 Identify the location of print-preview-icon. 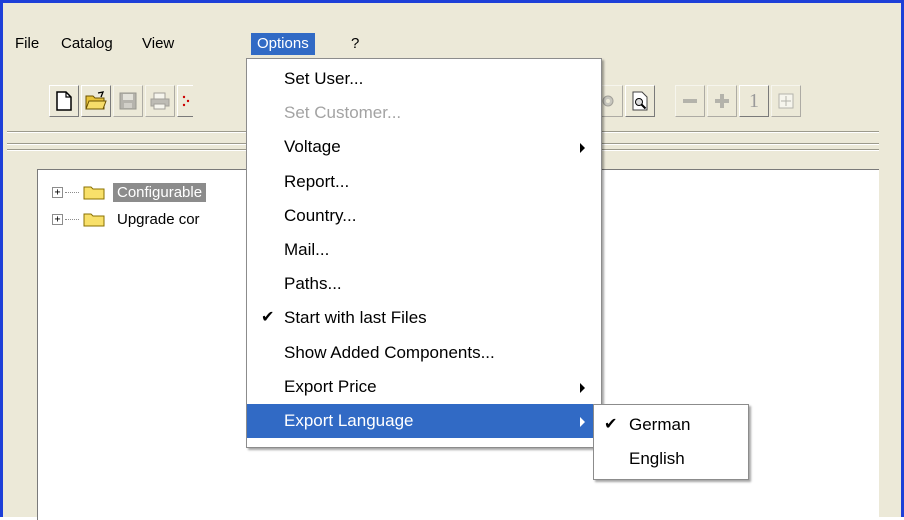
(640, 101).